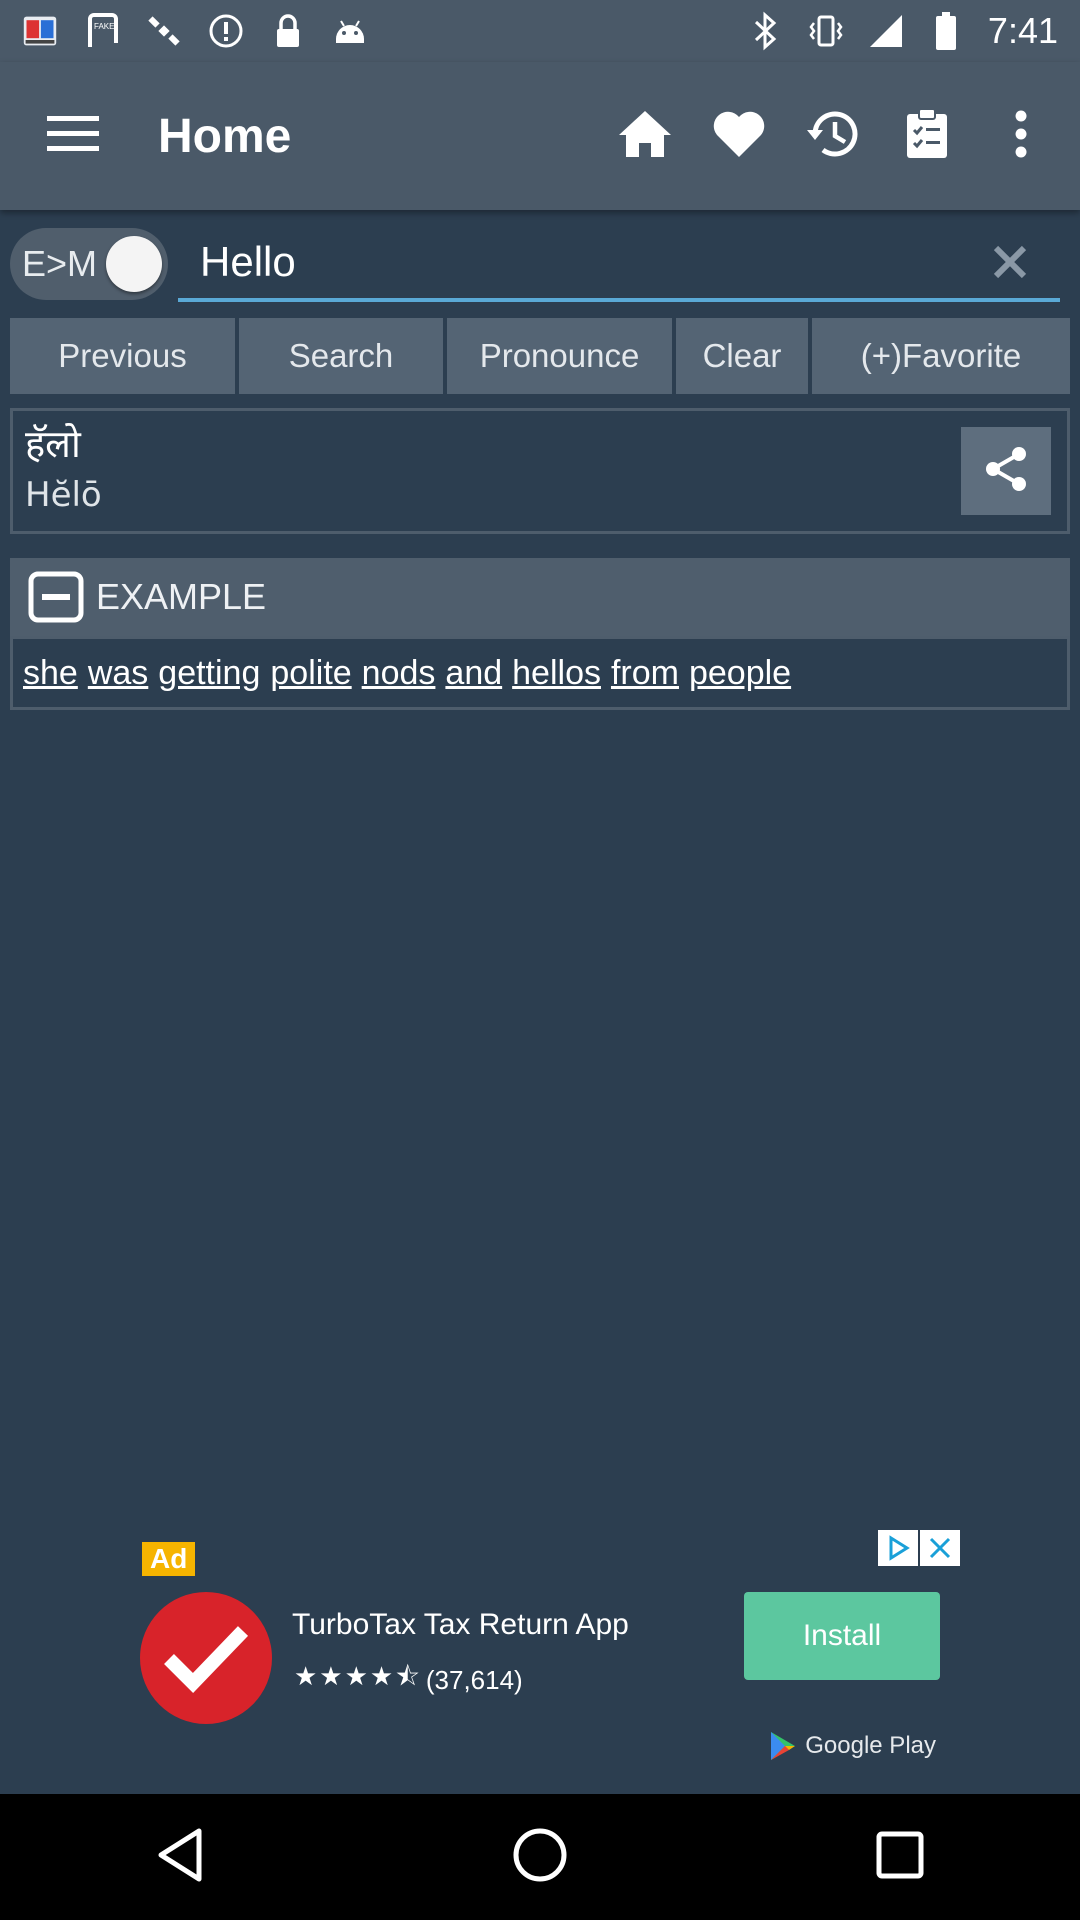  What do you see at coordinates (181, 596) in the screenshot?
I see `example-title: EXAMPLE` at bounding box center [181, 596].